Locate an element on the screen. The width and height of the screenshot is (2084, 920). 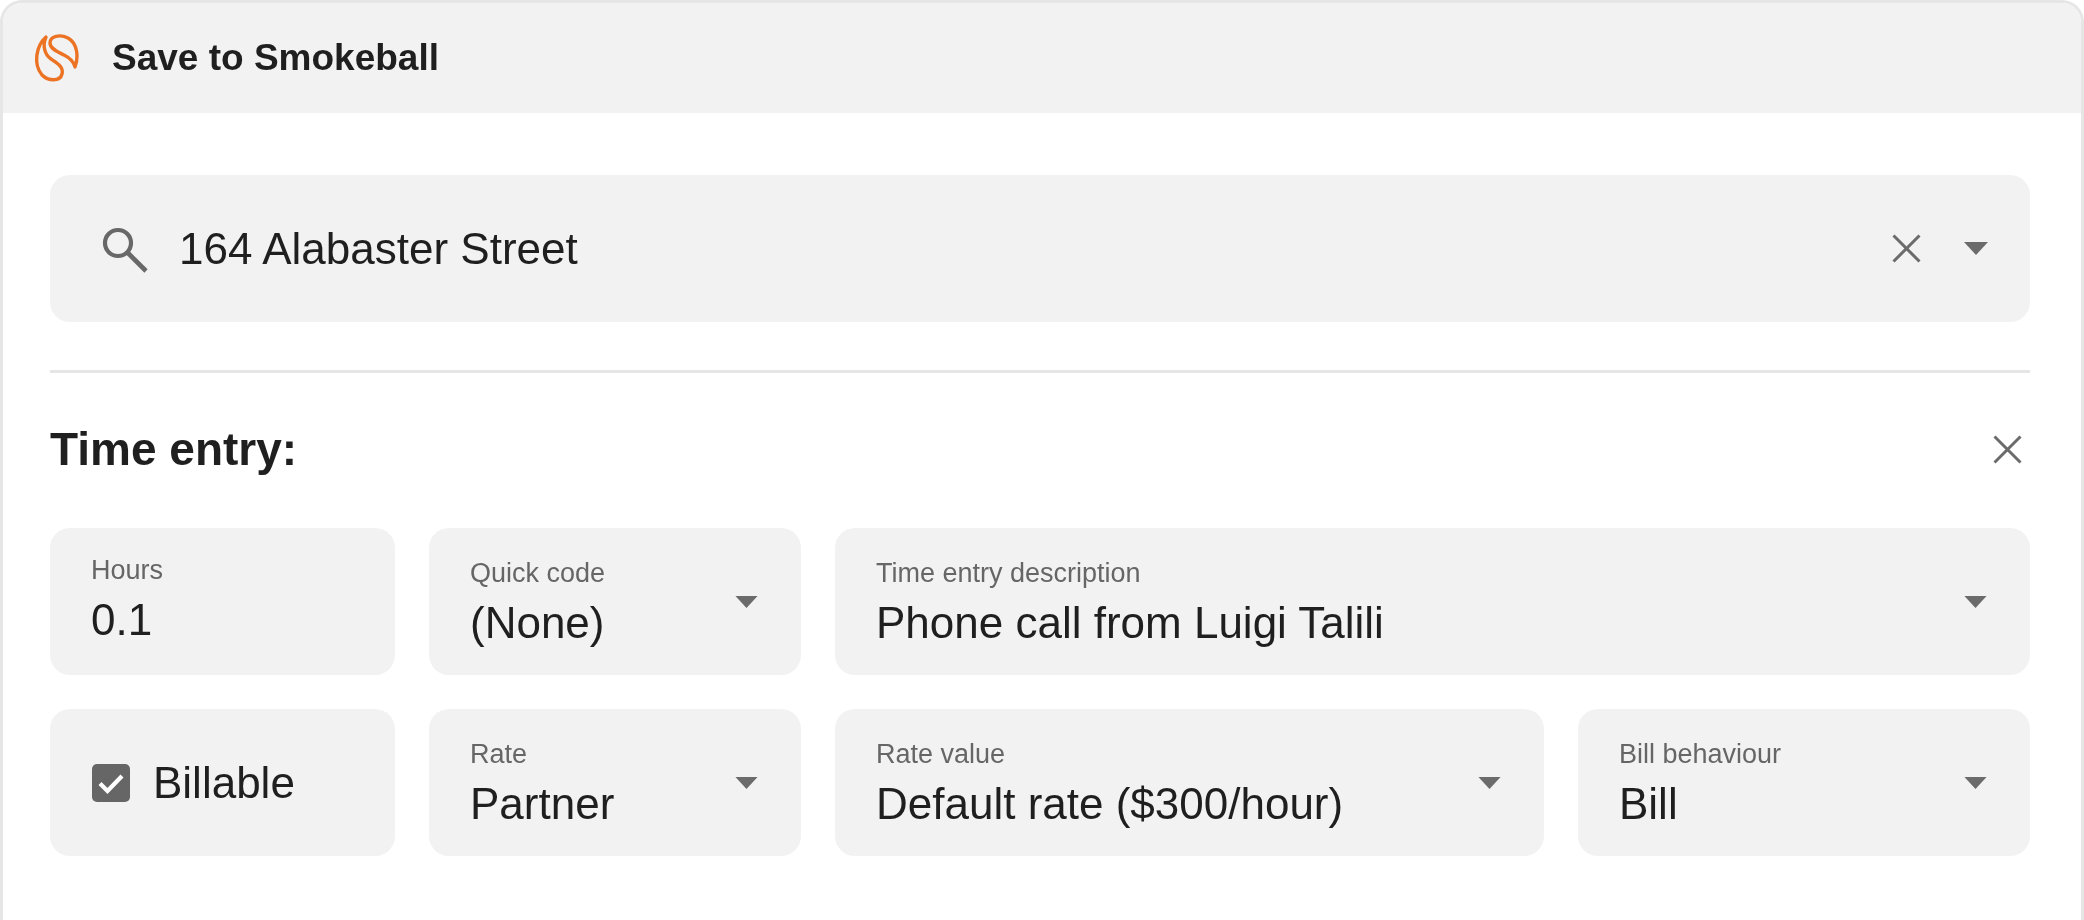
text-field: Hours 0.1 is located at coordinates (222, 601).